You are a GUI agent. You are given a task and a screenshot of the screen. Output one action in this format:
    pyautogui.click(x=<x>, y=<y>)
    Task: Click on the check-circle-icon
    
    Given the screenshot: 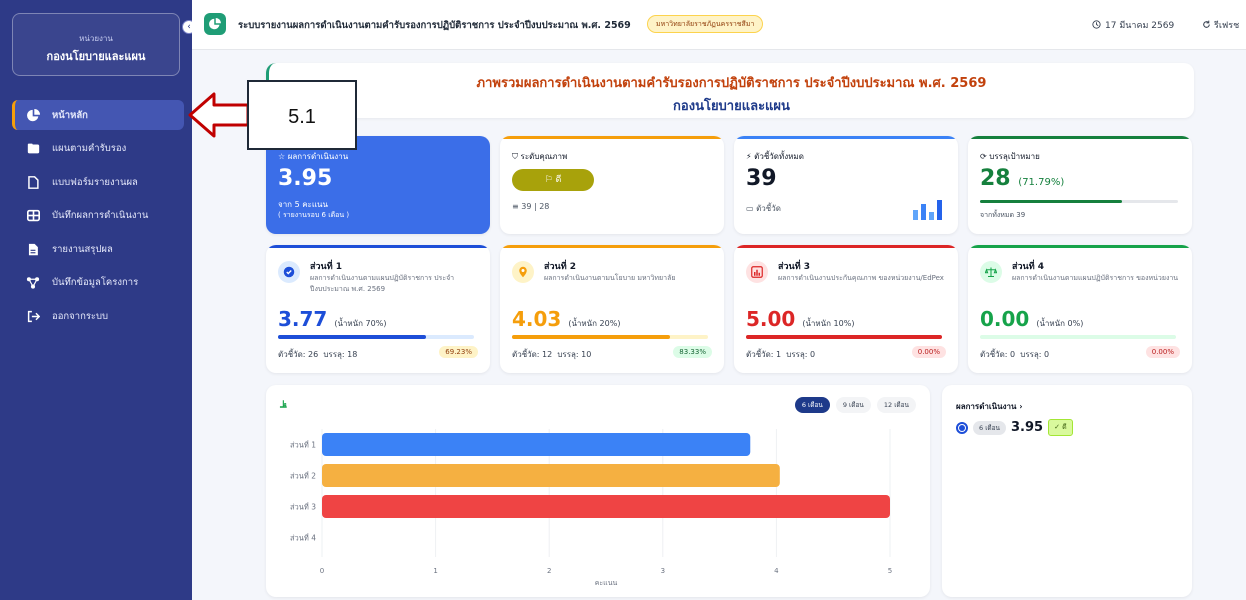 What is the action you would take?
    pyautogui.click(x=289, y=272)
    